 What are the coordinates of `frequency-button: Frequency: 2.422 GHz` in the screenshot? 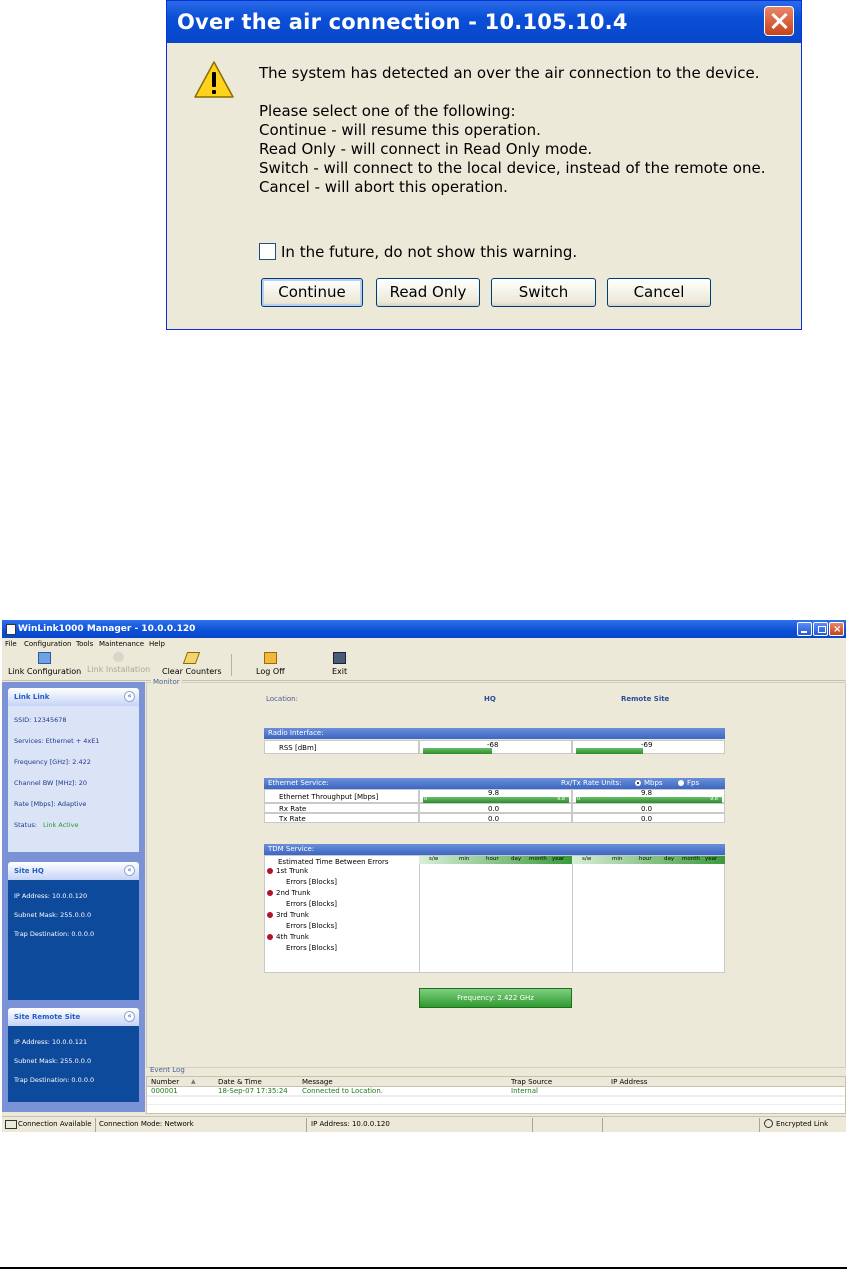 It's located at (495, 998).